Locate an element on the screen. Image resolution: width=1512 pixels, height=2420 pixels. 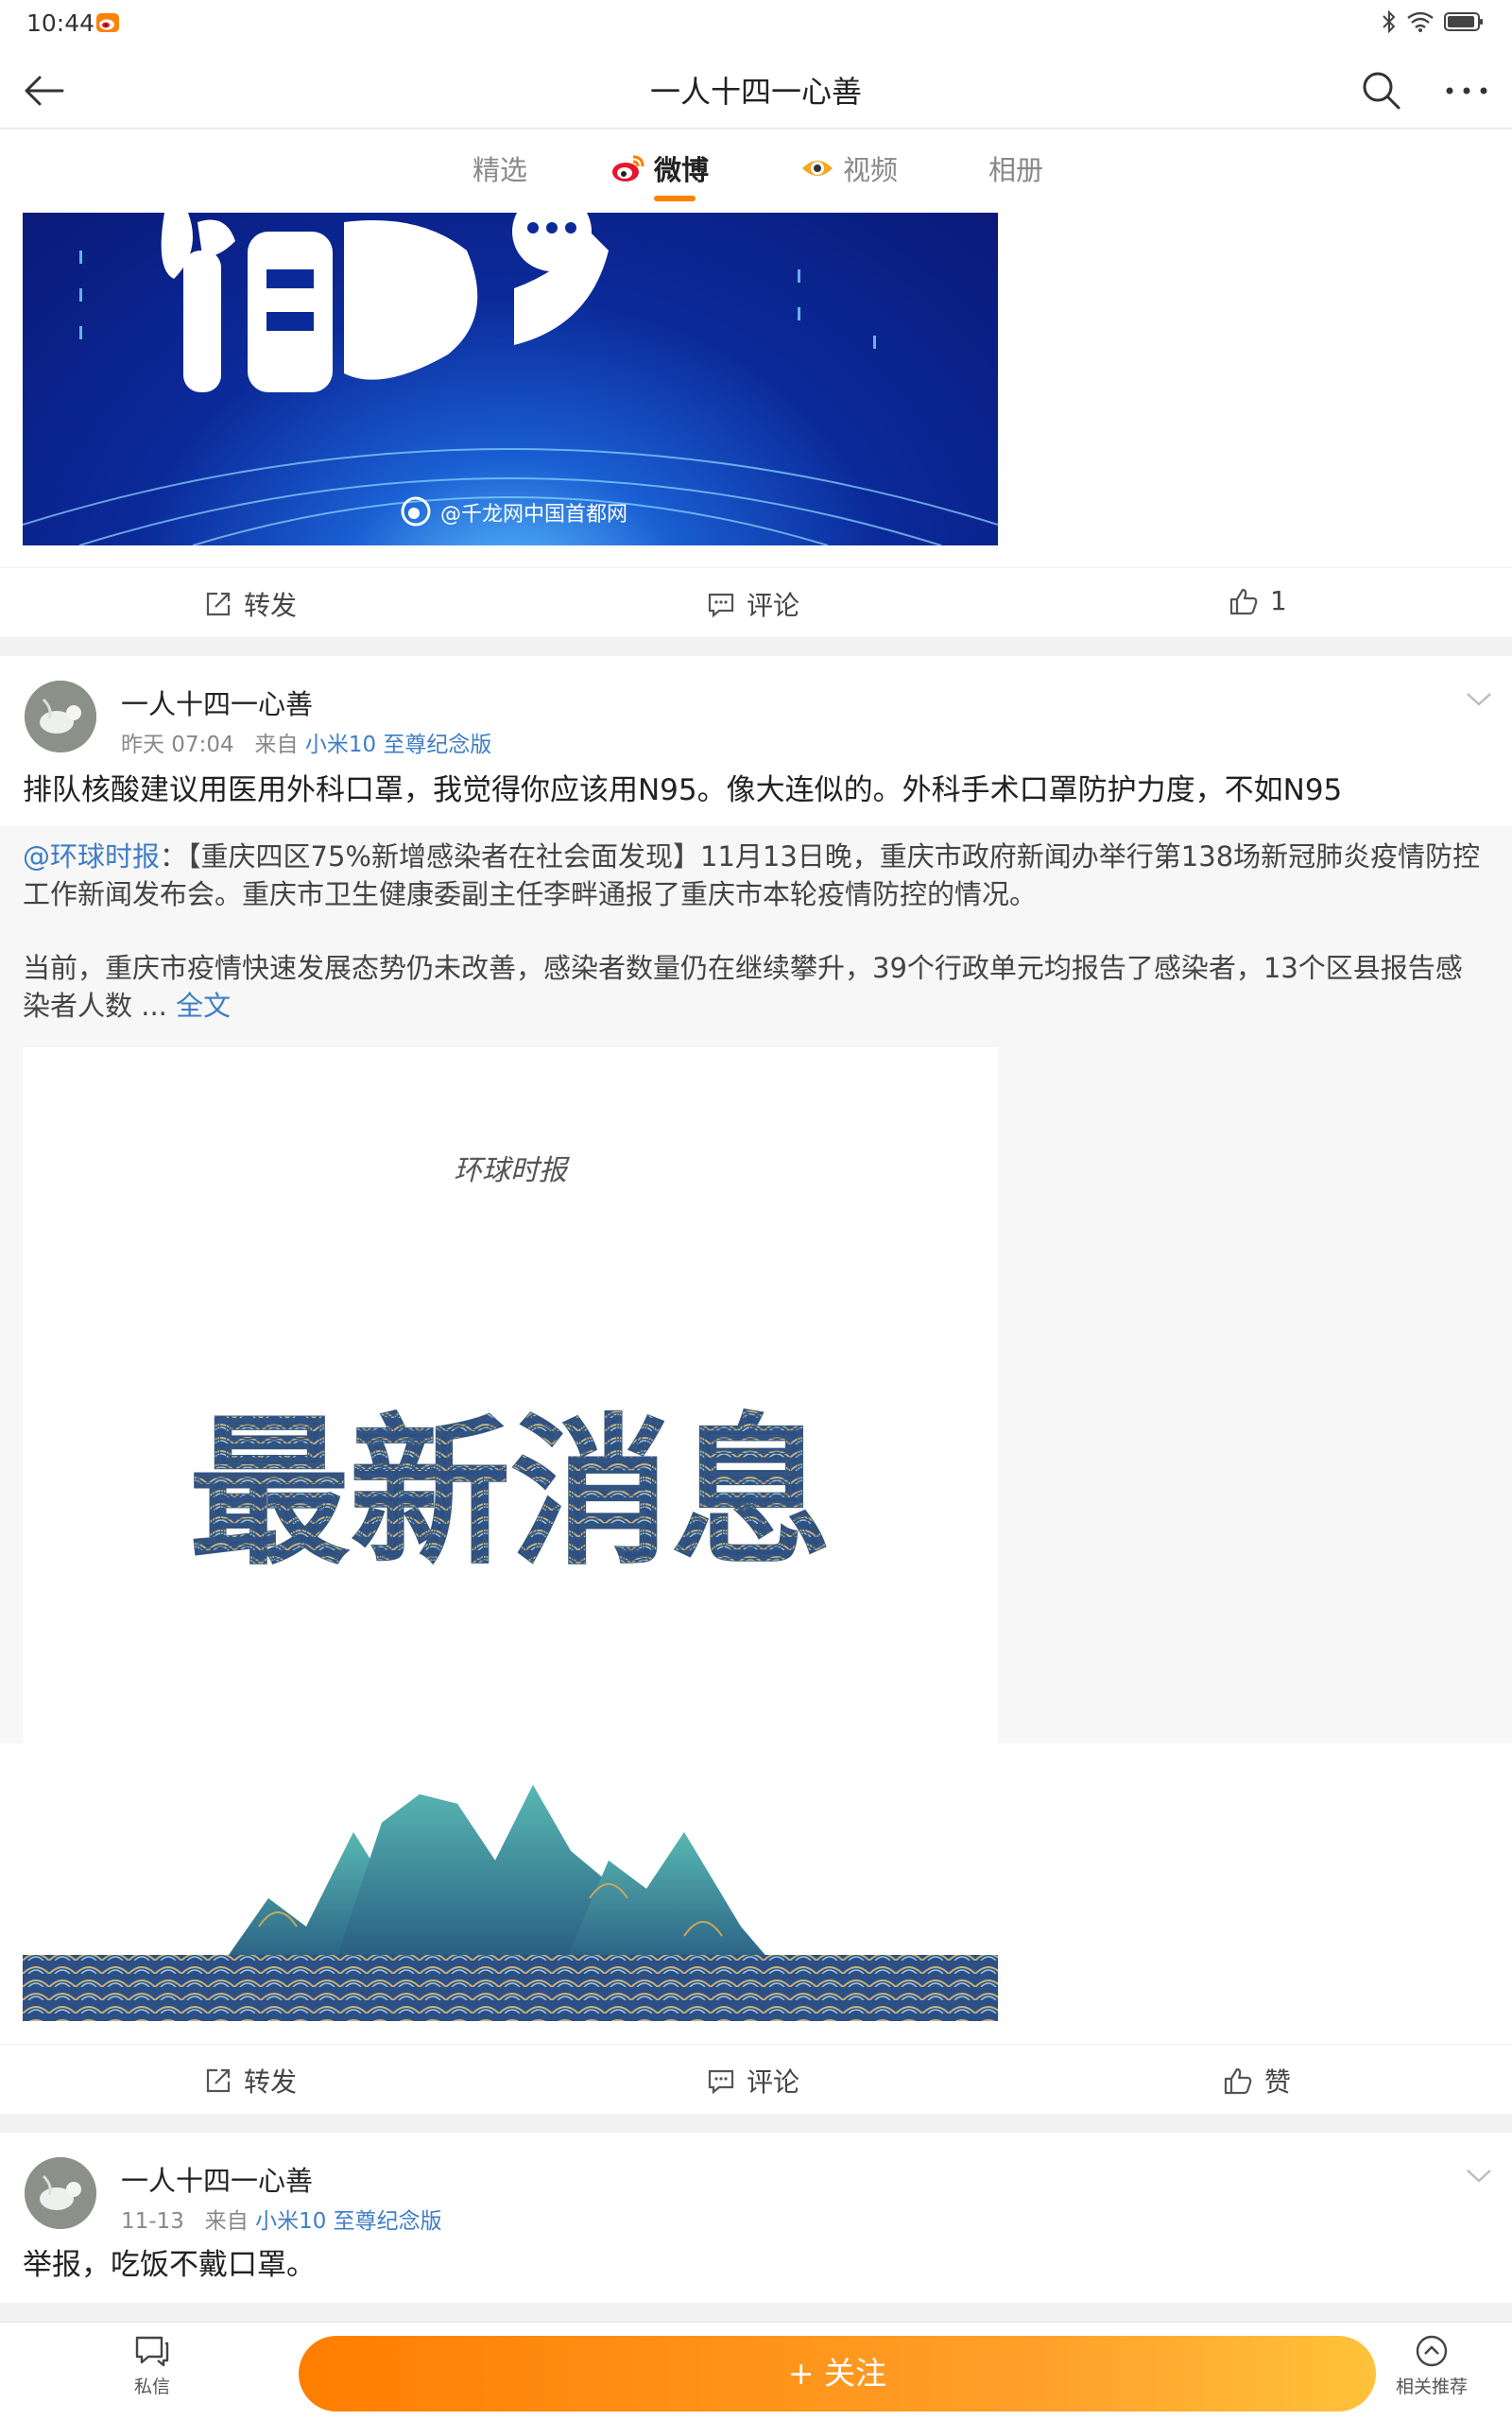
status-bar: 10:44 is located at coordinates (756, 26).